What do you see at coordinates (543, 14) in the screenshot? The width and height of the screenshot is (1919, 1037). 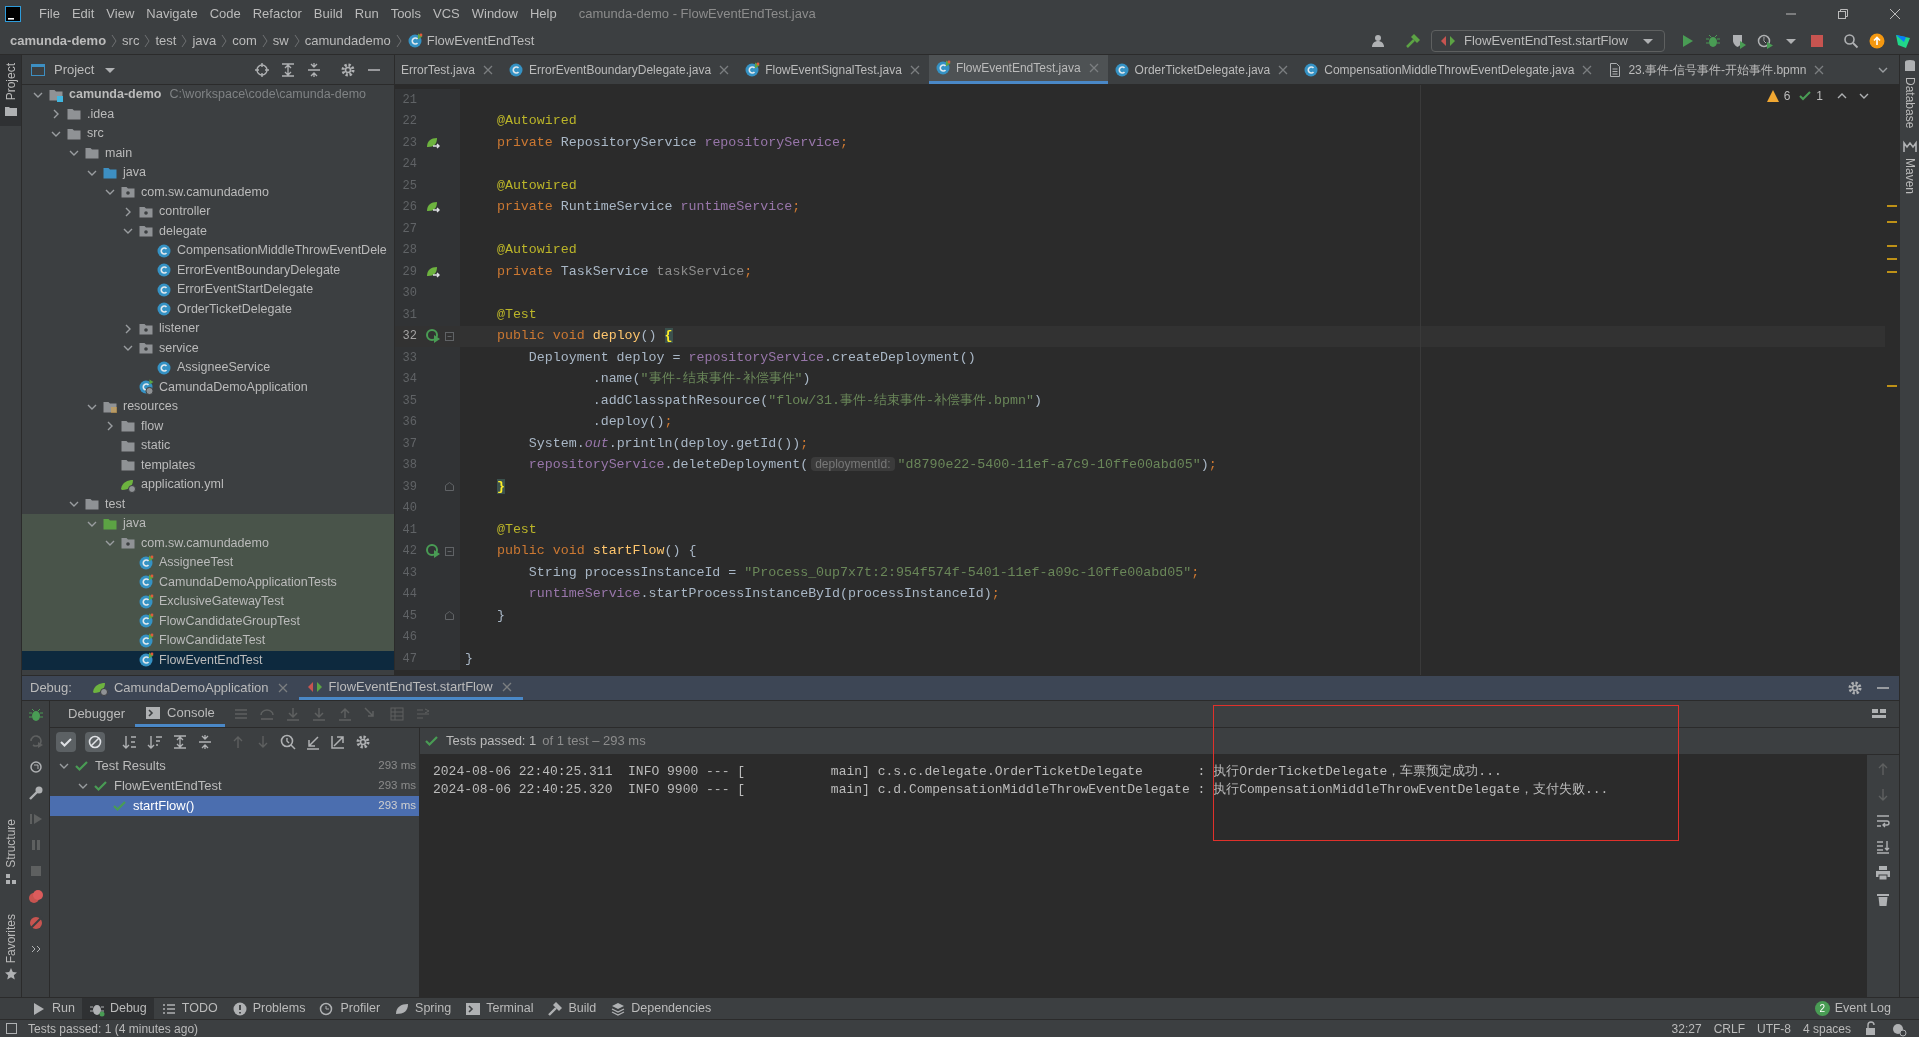 I see `menu-item: Help` at bounding box center [543, 14].